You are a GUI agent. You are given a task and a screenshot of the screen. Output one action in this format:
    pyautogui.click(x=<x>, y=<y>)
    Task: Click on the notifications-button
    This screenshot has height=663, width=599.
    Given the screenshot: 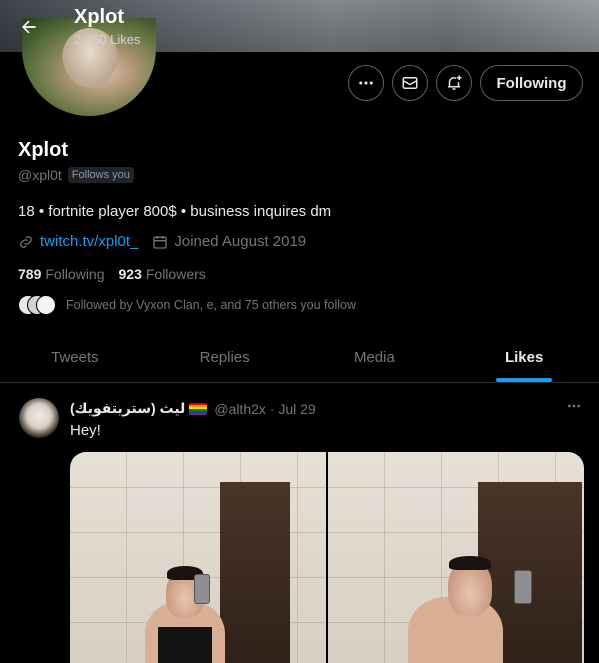 What is the action you would take?
    pyautogui.click(x=454, y=83)
    